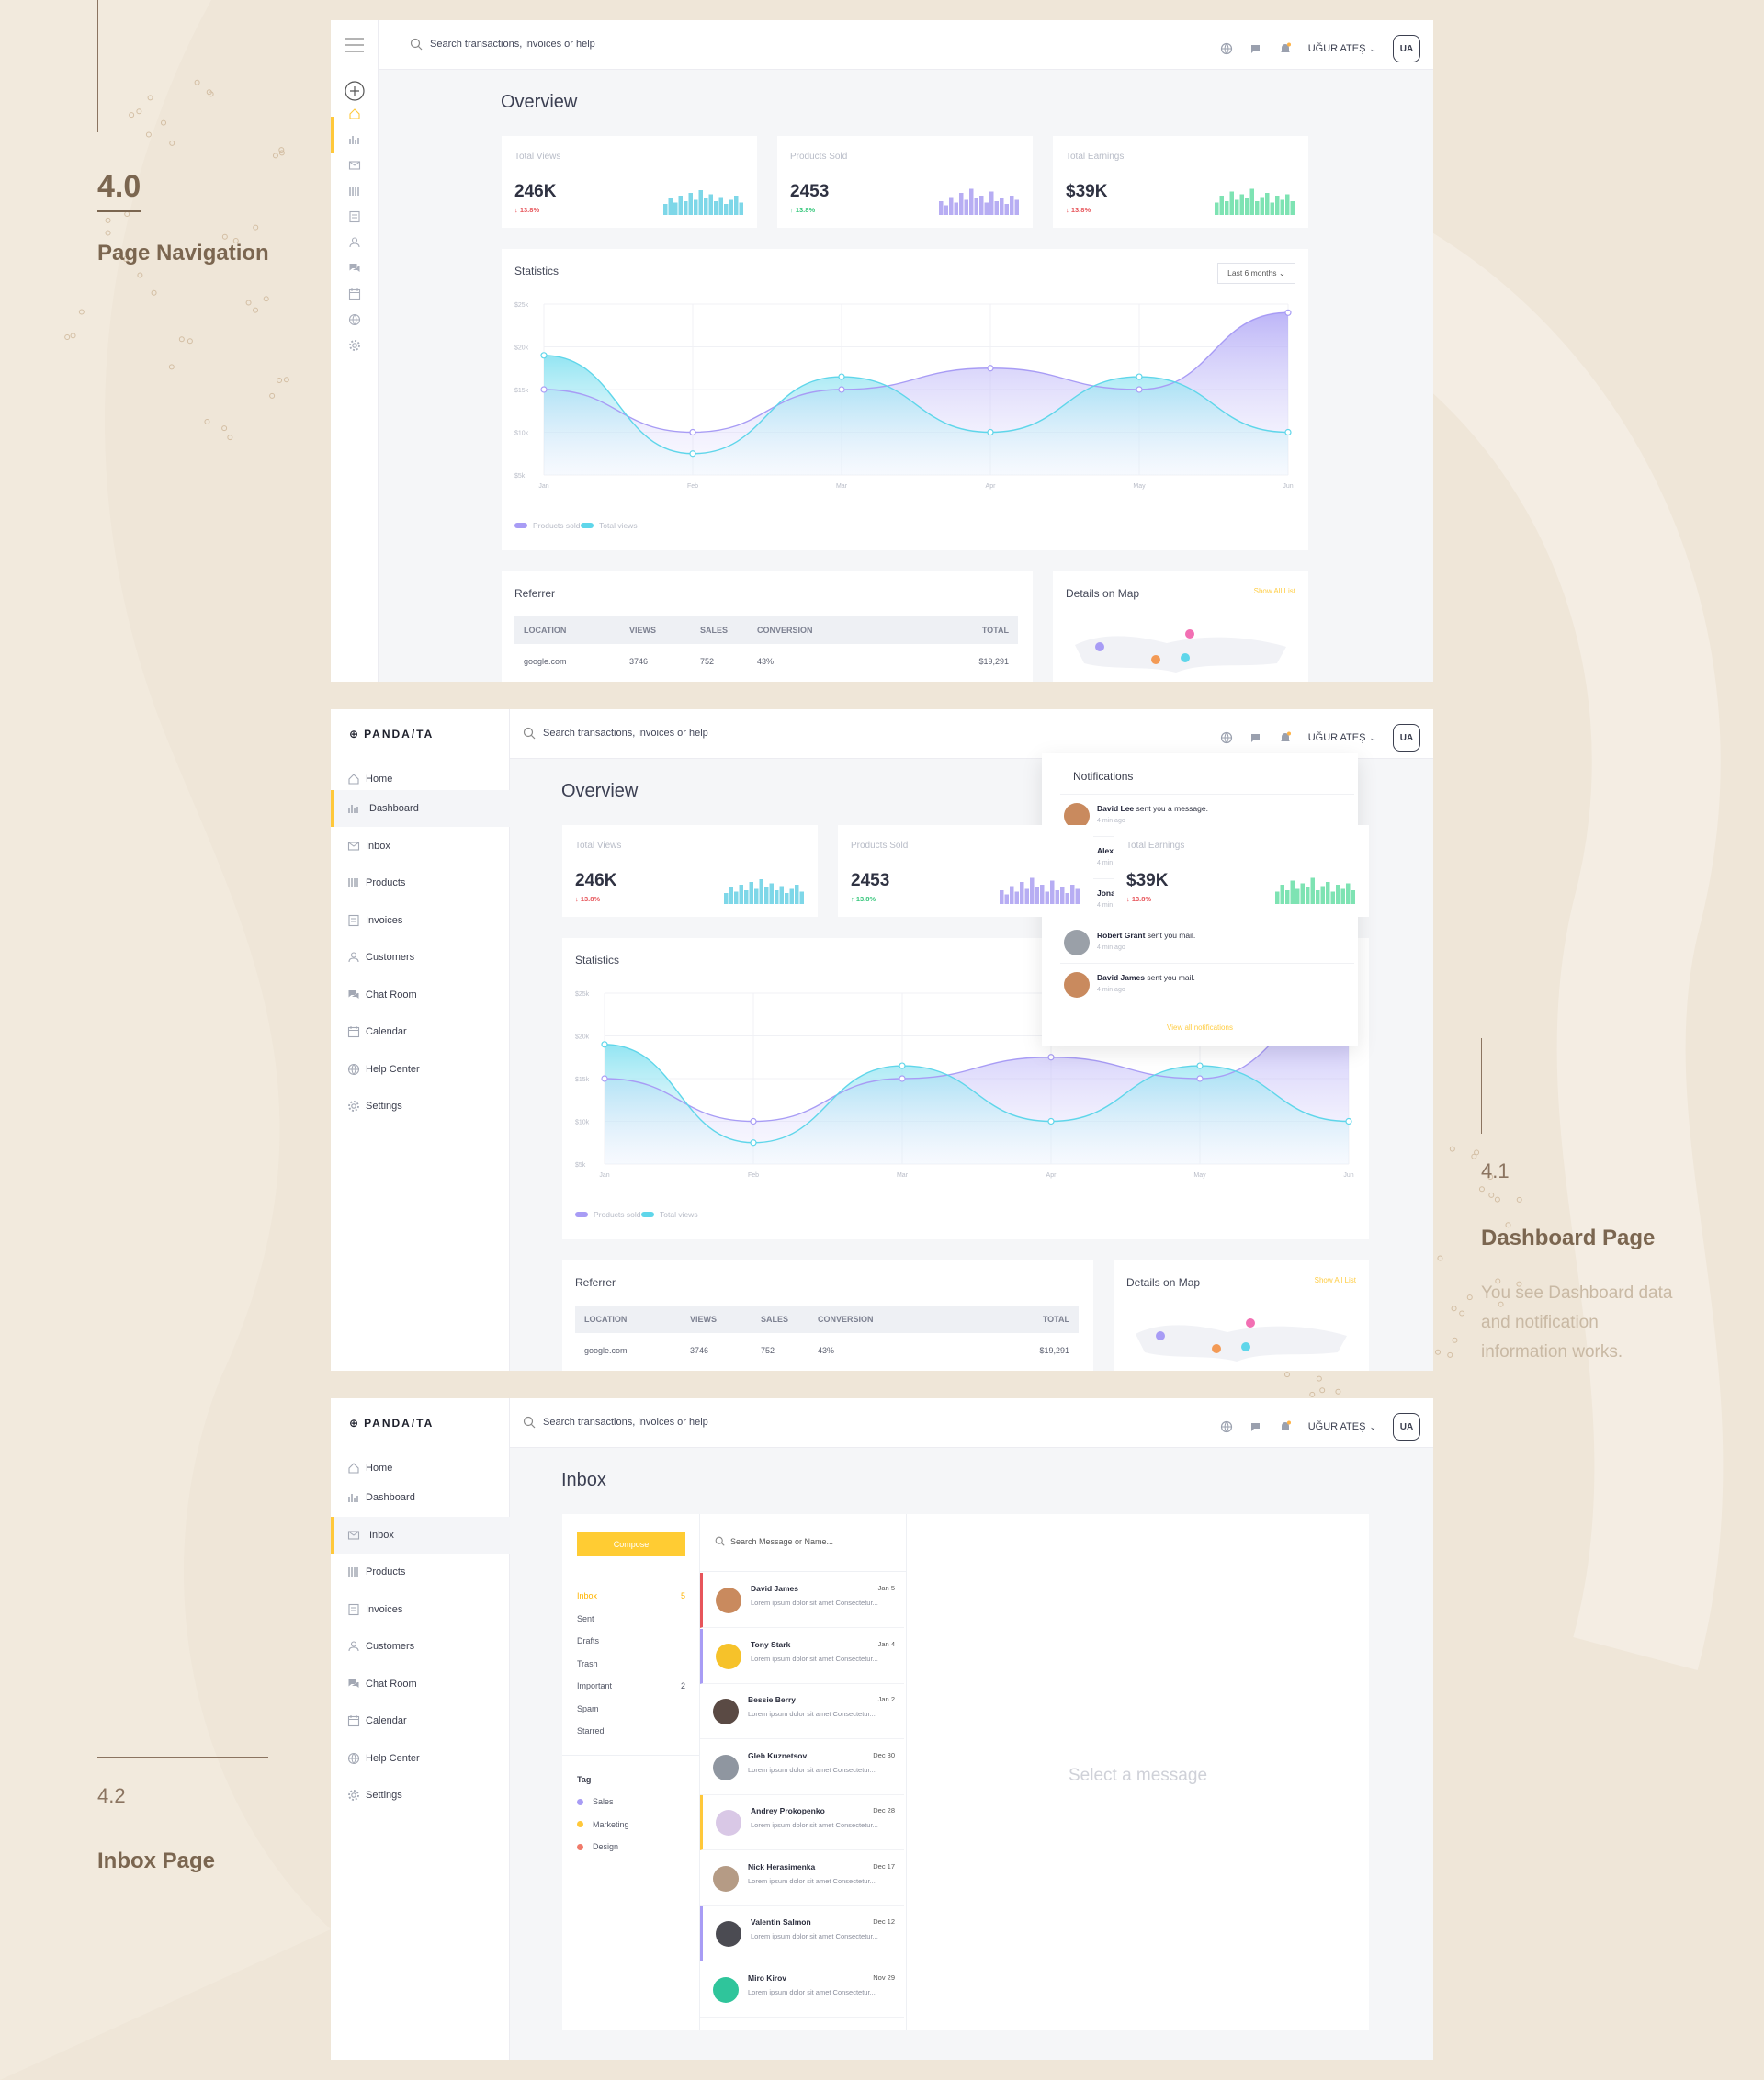 This screenshot has width=1764, height=2080. Describe the element at coordinates (631, 1544) in the screenshot. I see `compose-button: Compose` at that location.